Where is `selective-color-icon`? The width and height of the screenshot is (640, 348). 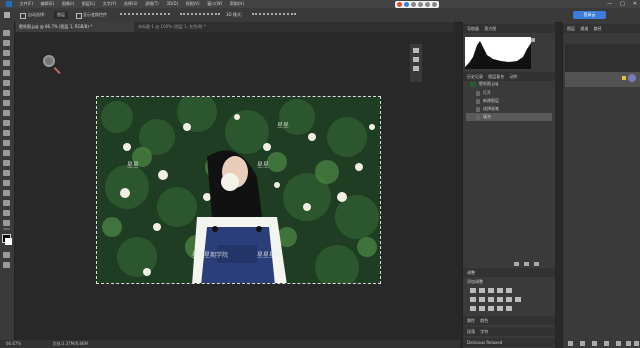
selective-color-icon is located at coordinates (509, 308).